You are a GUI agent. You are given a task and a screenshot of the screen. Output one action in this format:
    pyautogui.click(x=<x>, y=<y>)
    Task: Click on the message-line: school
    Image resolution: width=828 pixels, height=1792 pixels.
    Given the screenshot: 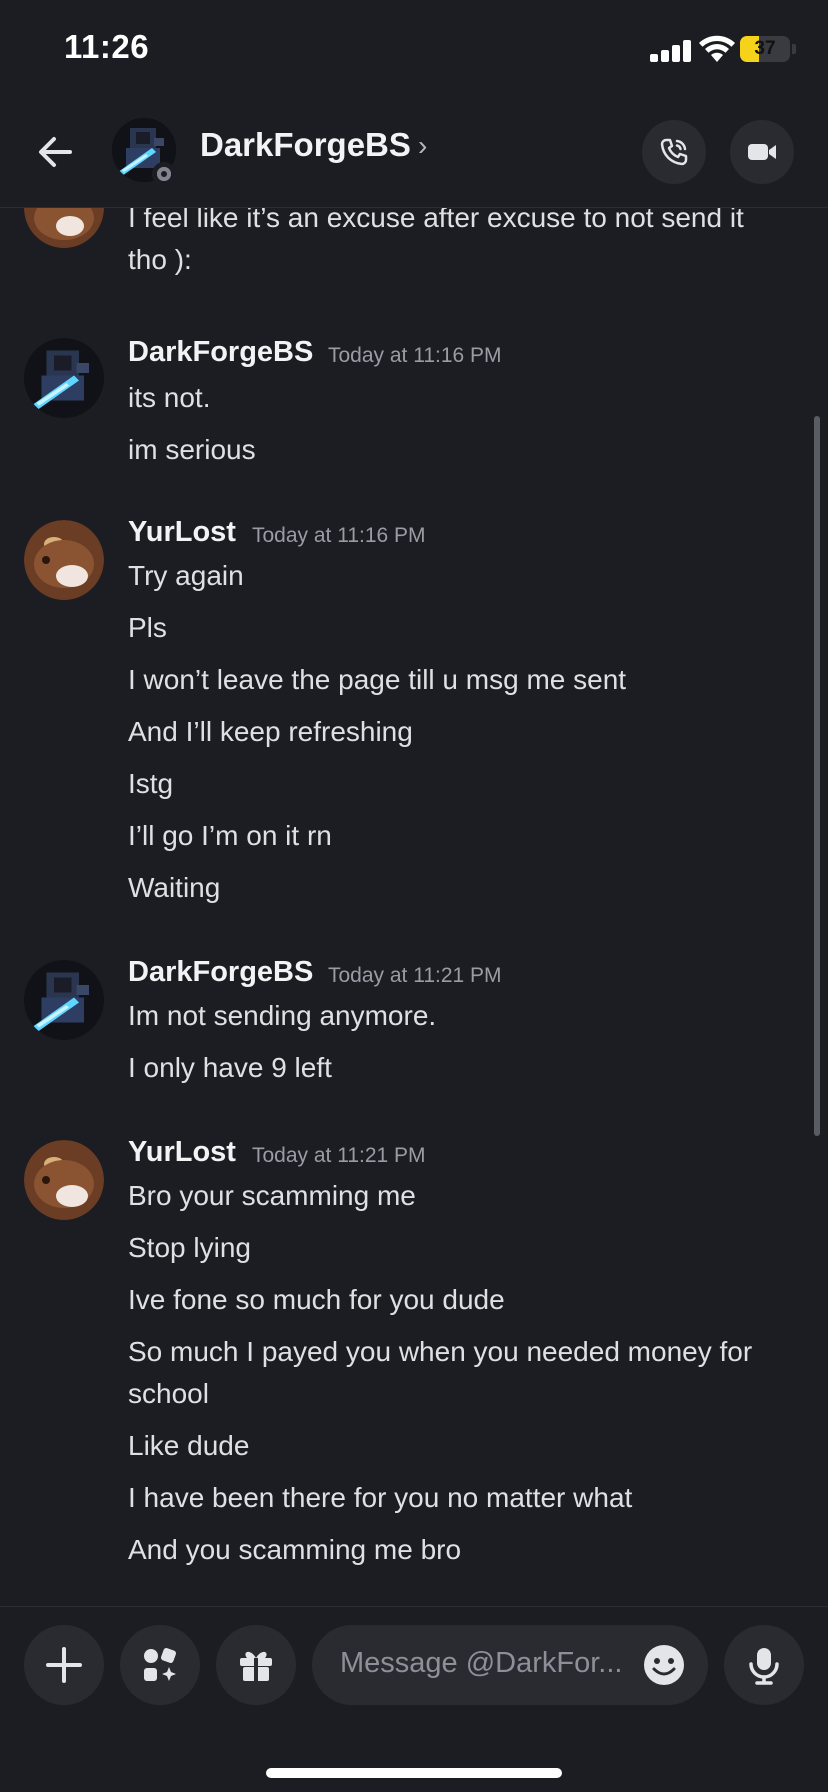 What is the action you would take?
    pyautogui.click(x=168, y=1393)
    